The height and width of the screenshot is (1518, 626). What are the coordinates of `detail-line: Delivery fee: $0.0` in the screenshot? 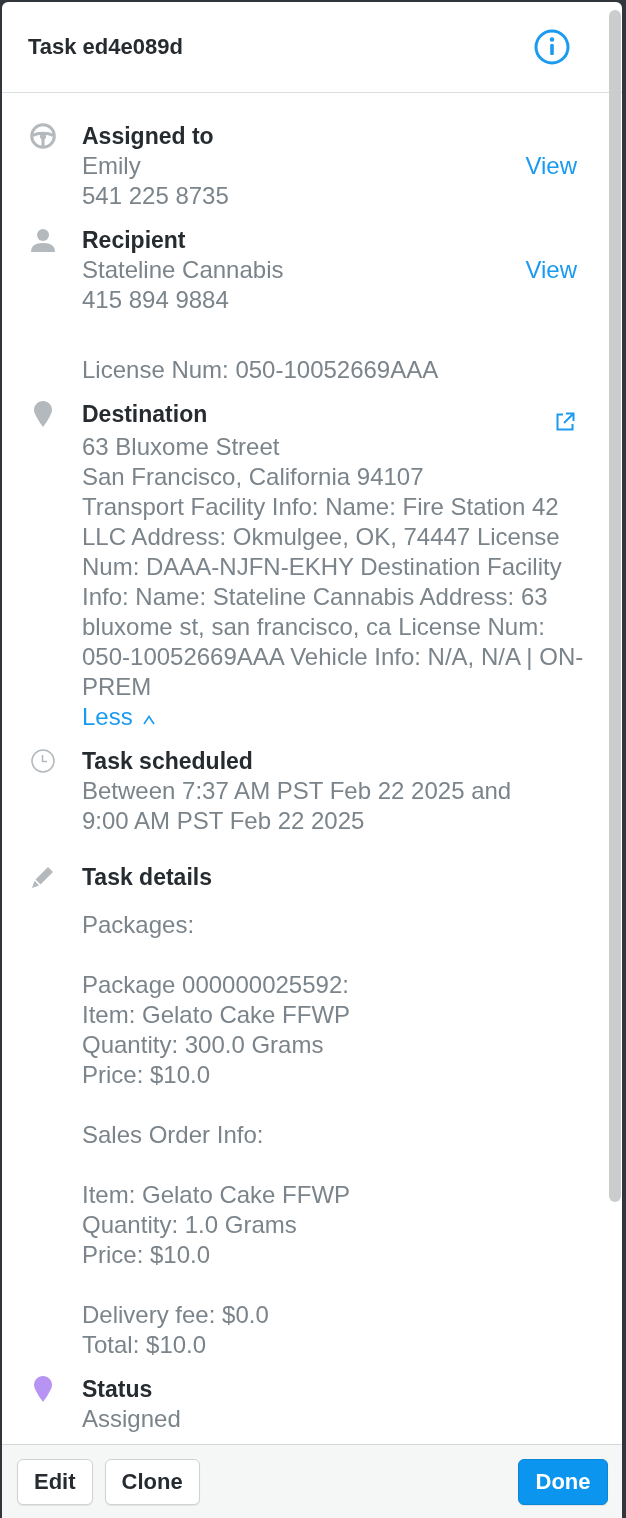 It's located at (176, 1315).